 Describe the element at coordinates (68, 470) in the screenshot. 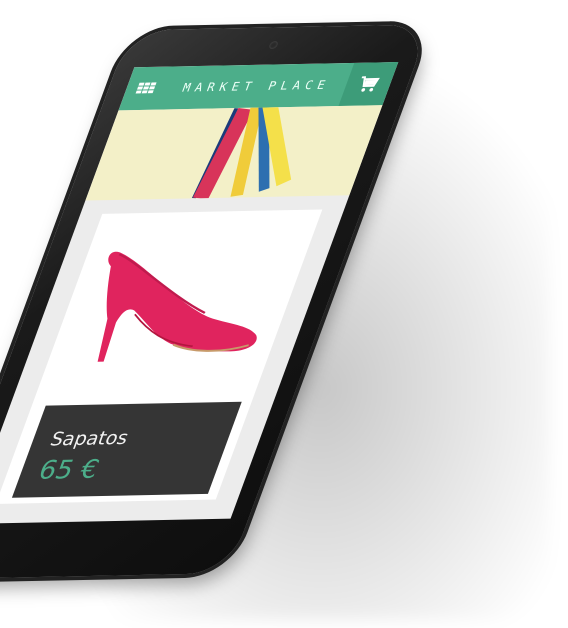

I see `product-price: 65 €` at that location.